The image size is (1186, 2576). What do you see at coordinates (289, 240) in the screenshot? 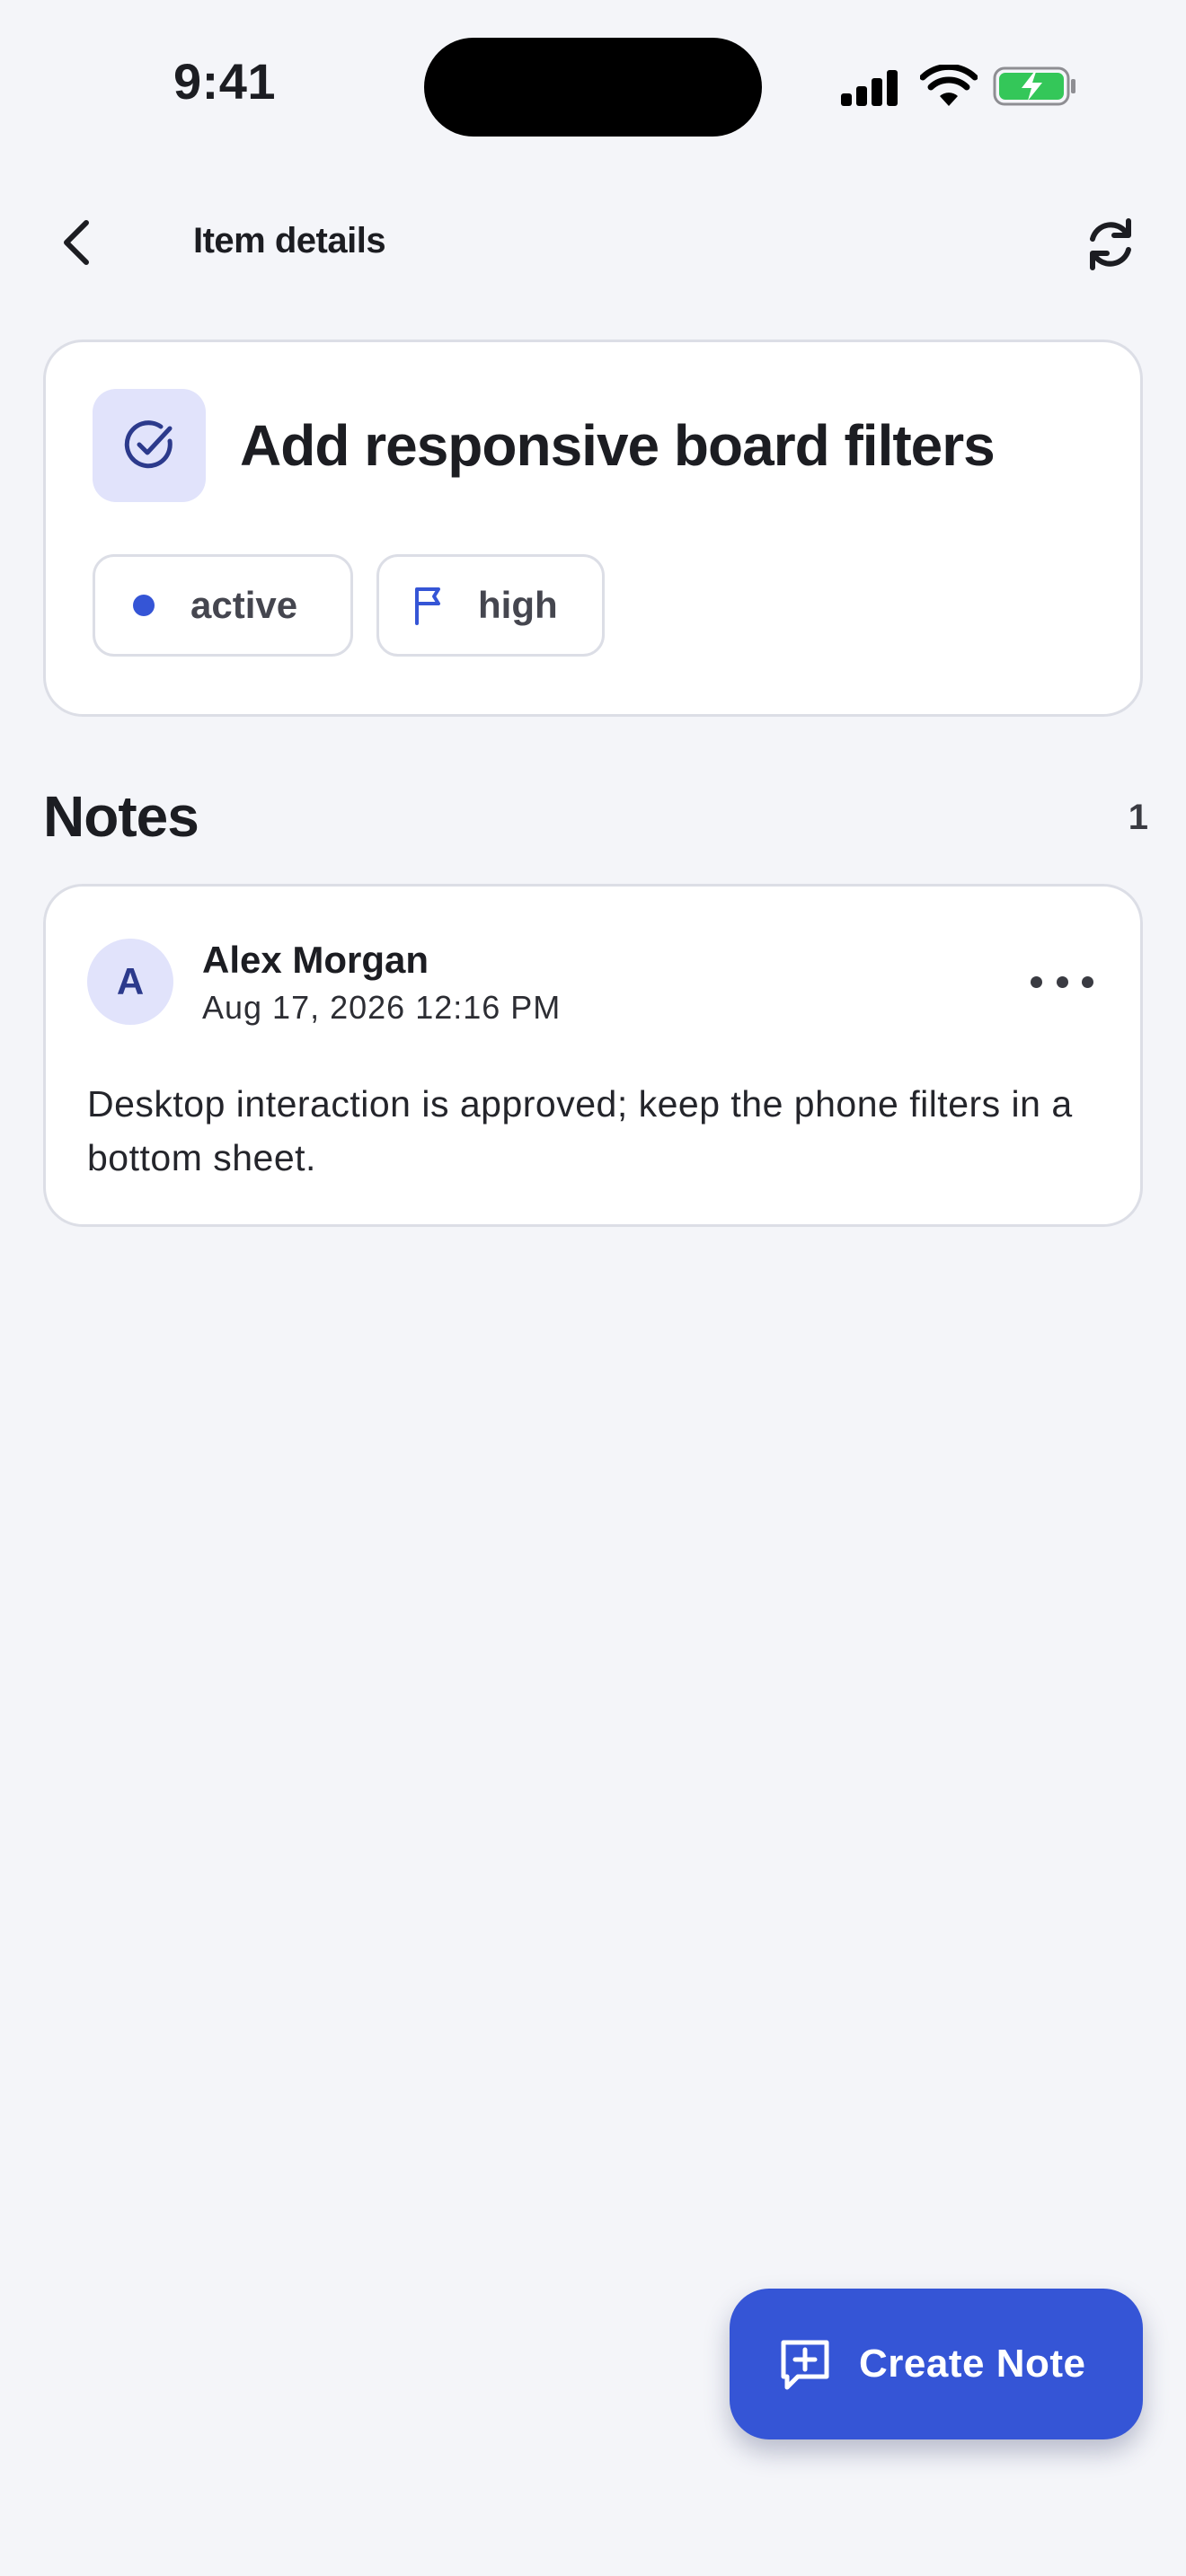
I see `page-title: Item details` at bounding box center [289, 240].